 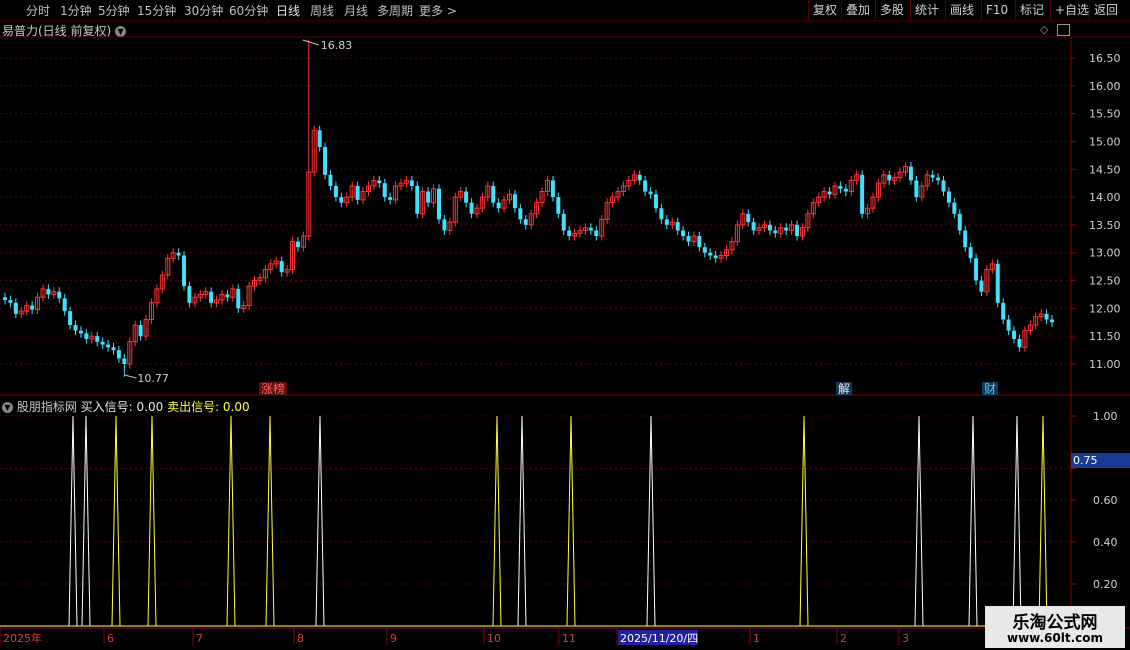 I want to click on x-axis-label: 6, so click(x=110, y=638).